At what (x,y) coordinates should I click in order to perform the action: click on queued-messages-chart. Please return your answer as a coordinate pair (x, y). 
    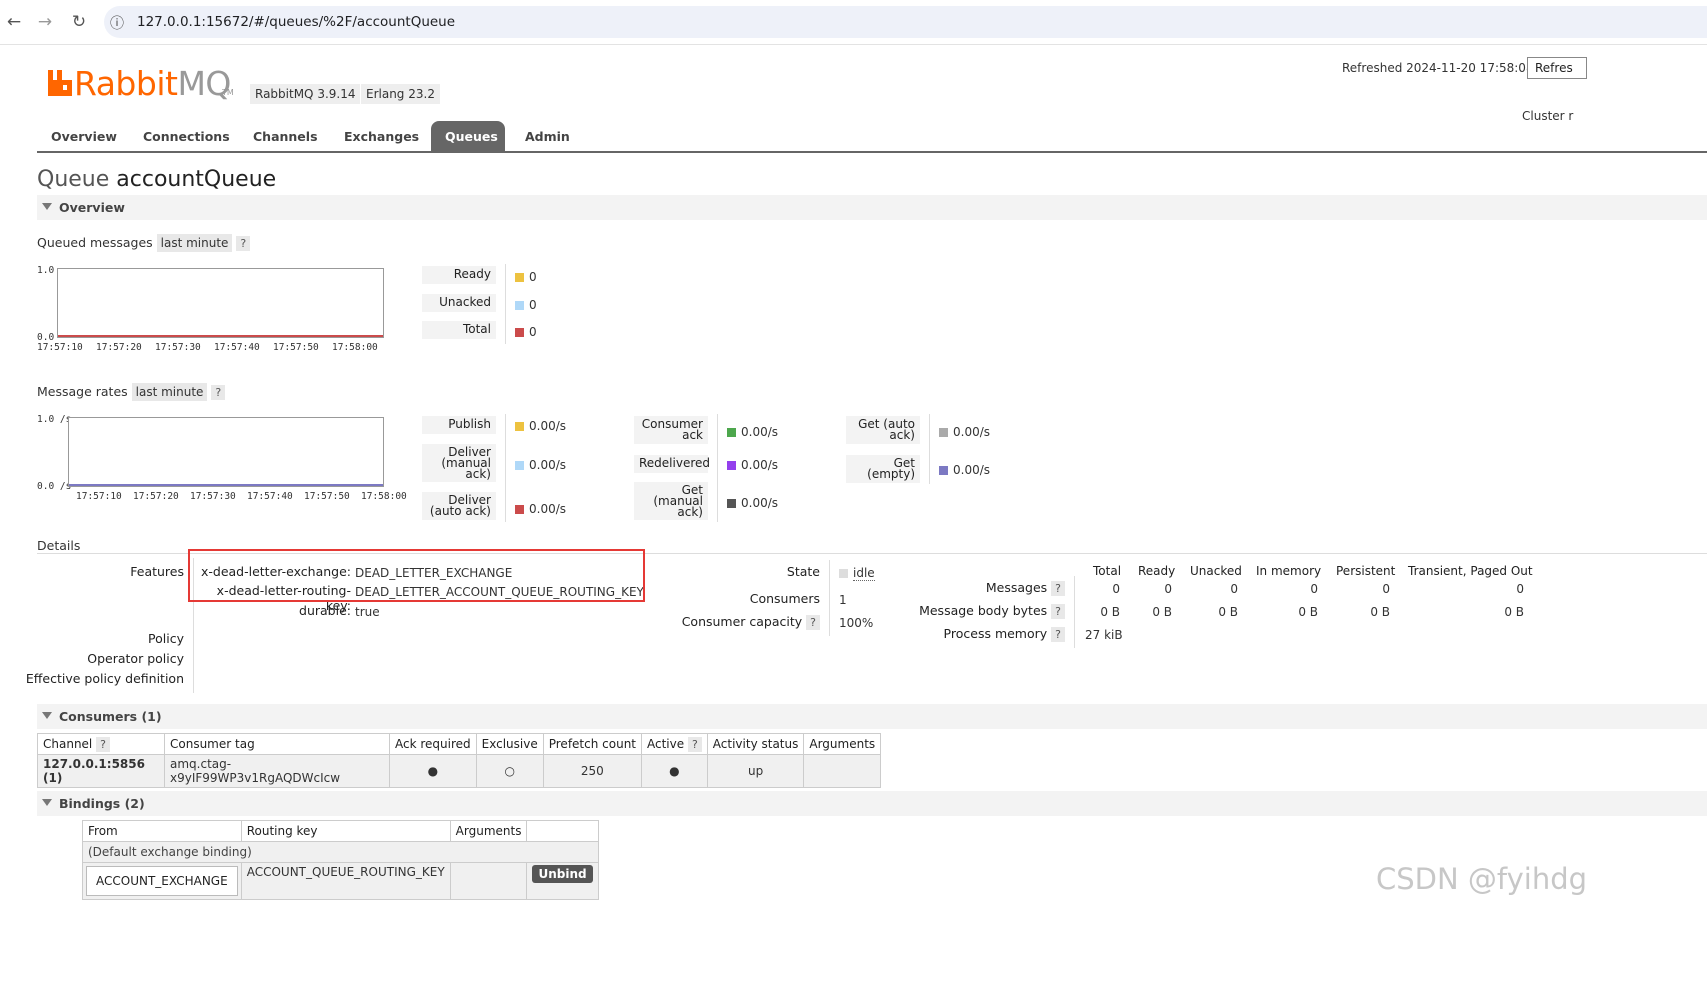
    Looking at the image, I should click on (220, 303).